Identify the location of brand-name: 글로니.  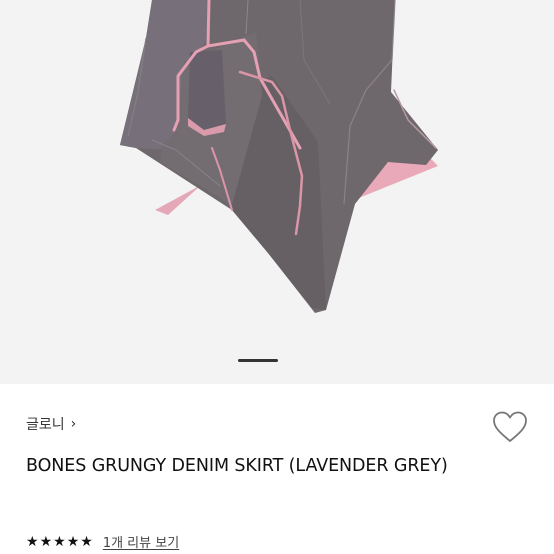
(45, 424).